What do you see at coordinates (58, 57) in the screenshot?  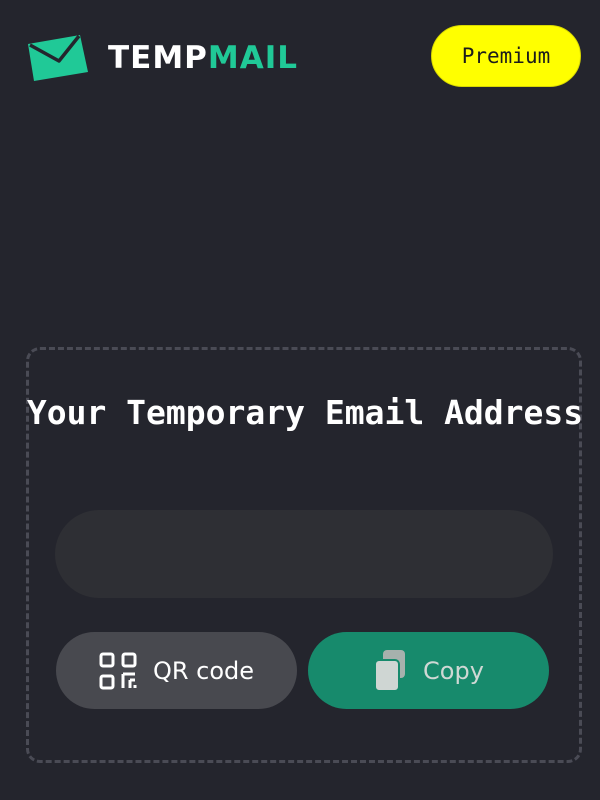 I see `envelope-icon` at bounding box center [58, 57].